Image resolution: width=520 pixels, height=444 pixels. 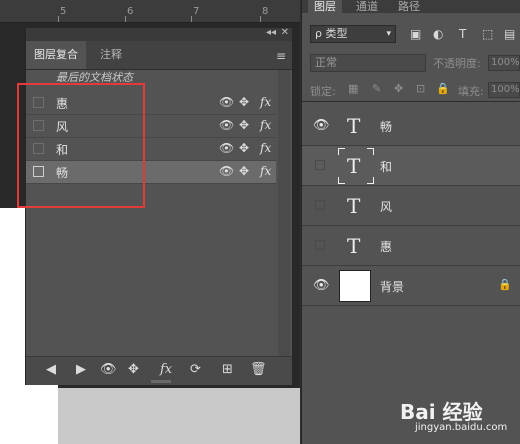 I want to click on tab-layer-comps: 图层复合, so click(x=56, y=55).